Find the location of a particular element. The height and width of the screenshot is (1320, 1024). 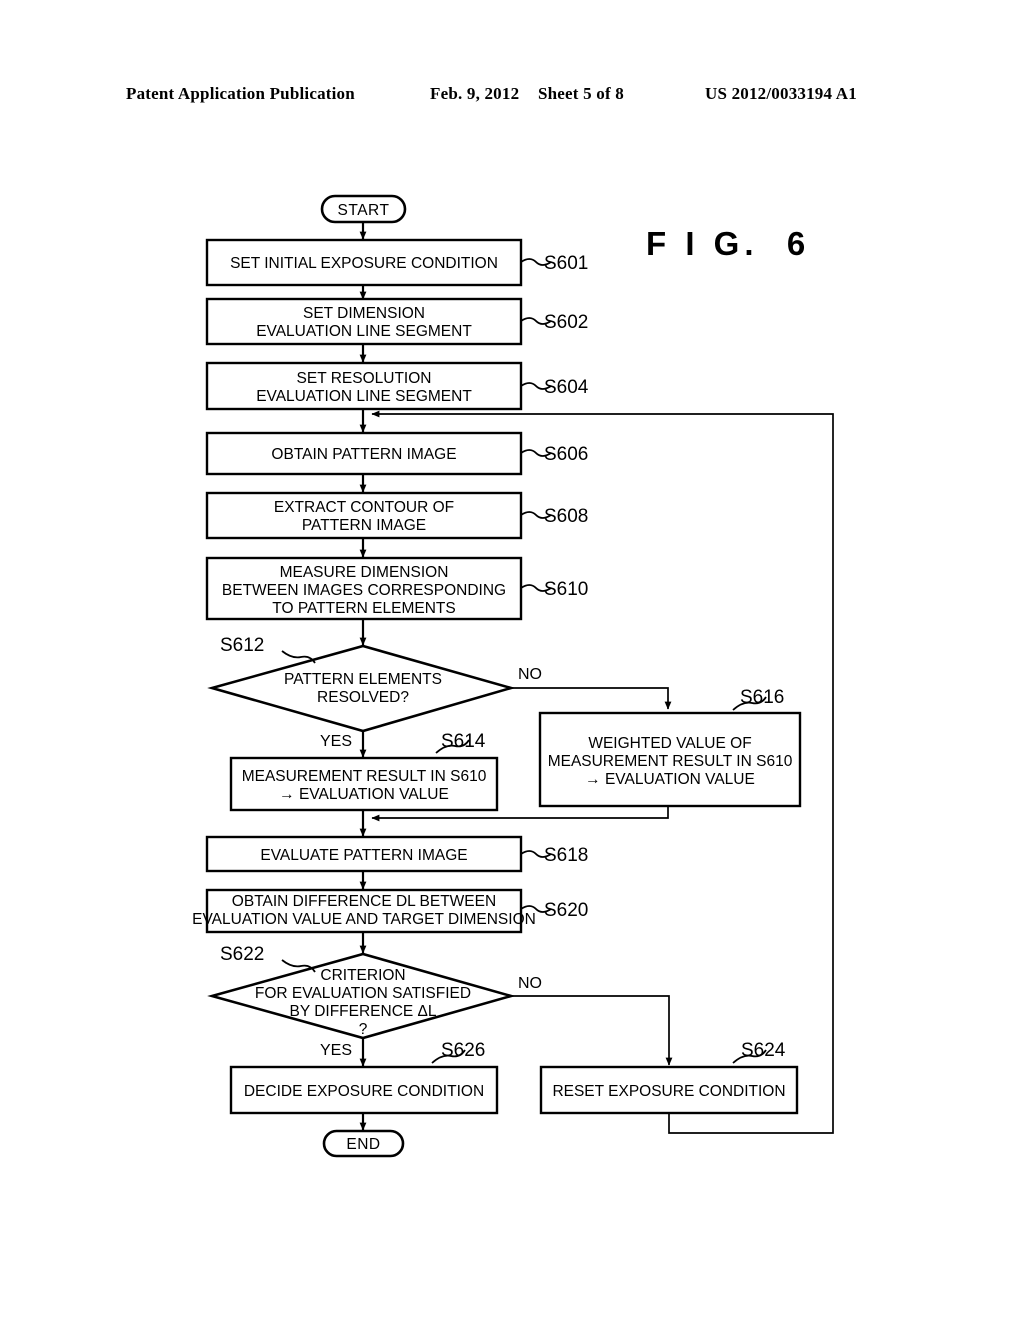

node-s612-line-1: PATTERN ELEMENTS is located at coordinates (363, 679).